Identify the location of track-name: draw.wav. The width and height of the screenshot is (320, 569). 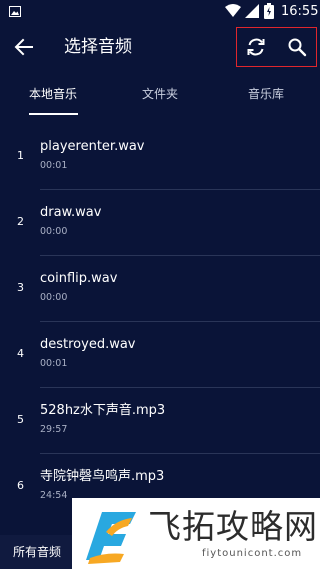
(71, 212).